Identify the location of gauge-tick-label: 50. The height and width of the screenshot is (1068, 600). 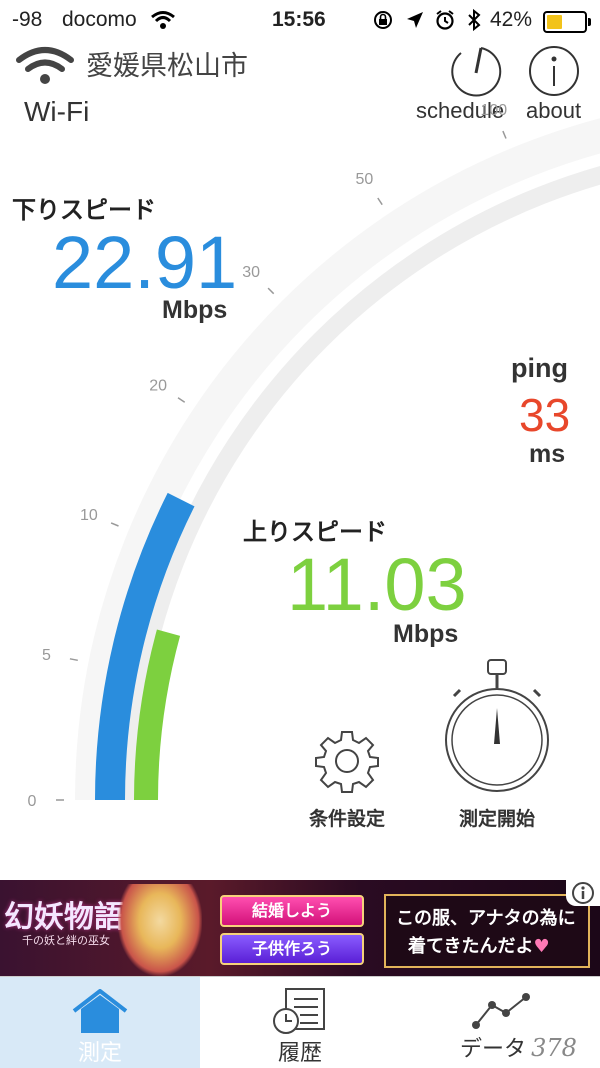
(365, 179).